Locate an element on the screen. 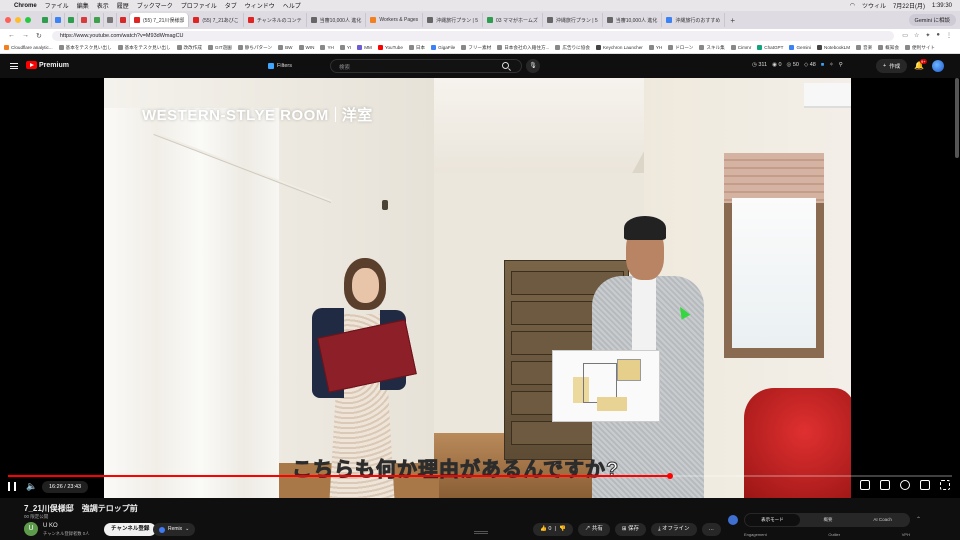  new-tab-icon: + is located at coordinates (732, 20).